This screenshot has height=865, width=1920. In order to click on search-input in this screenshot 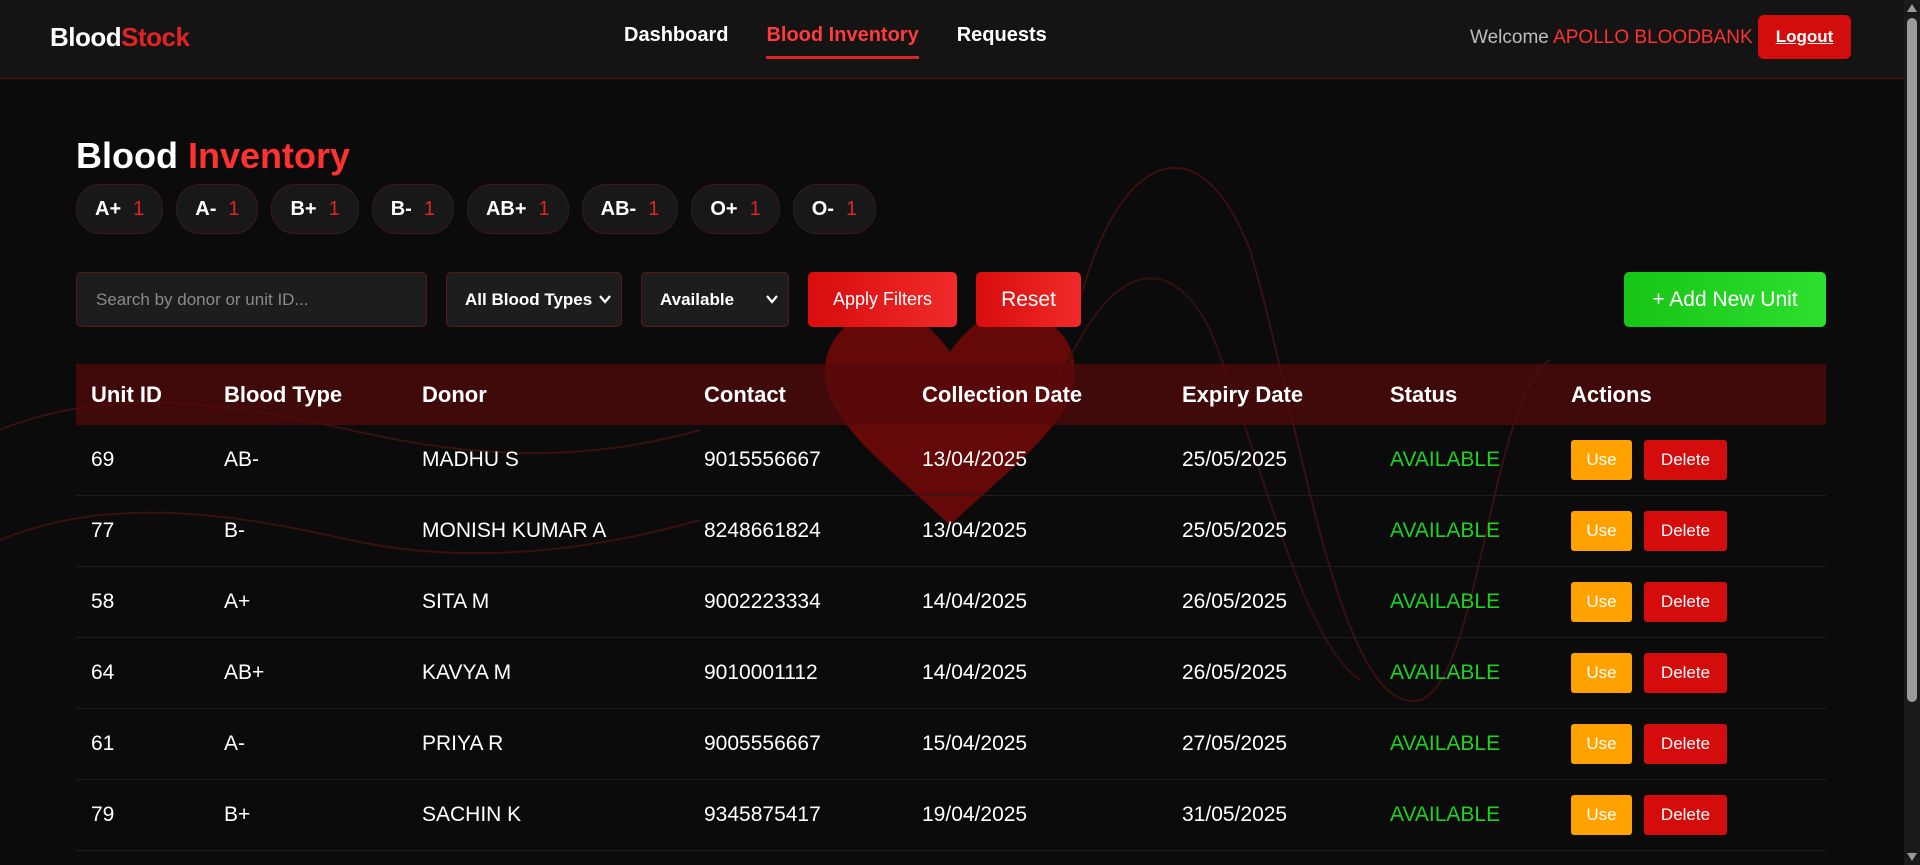, I will do `click(251, 299)`.